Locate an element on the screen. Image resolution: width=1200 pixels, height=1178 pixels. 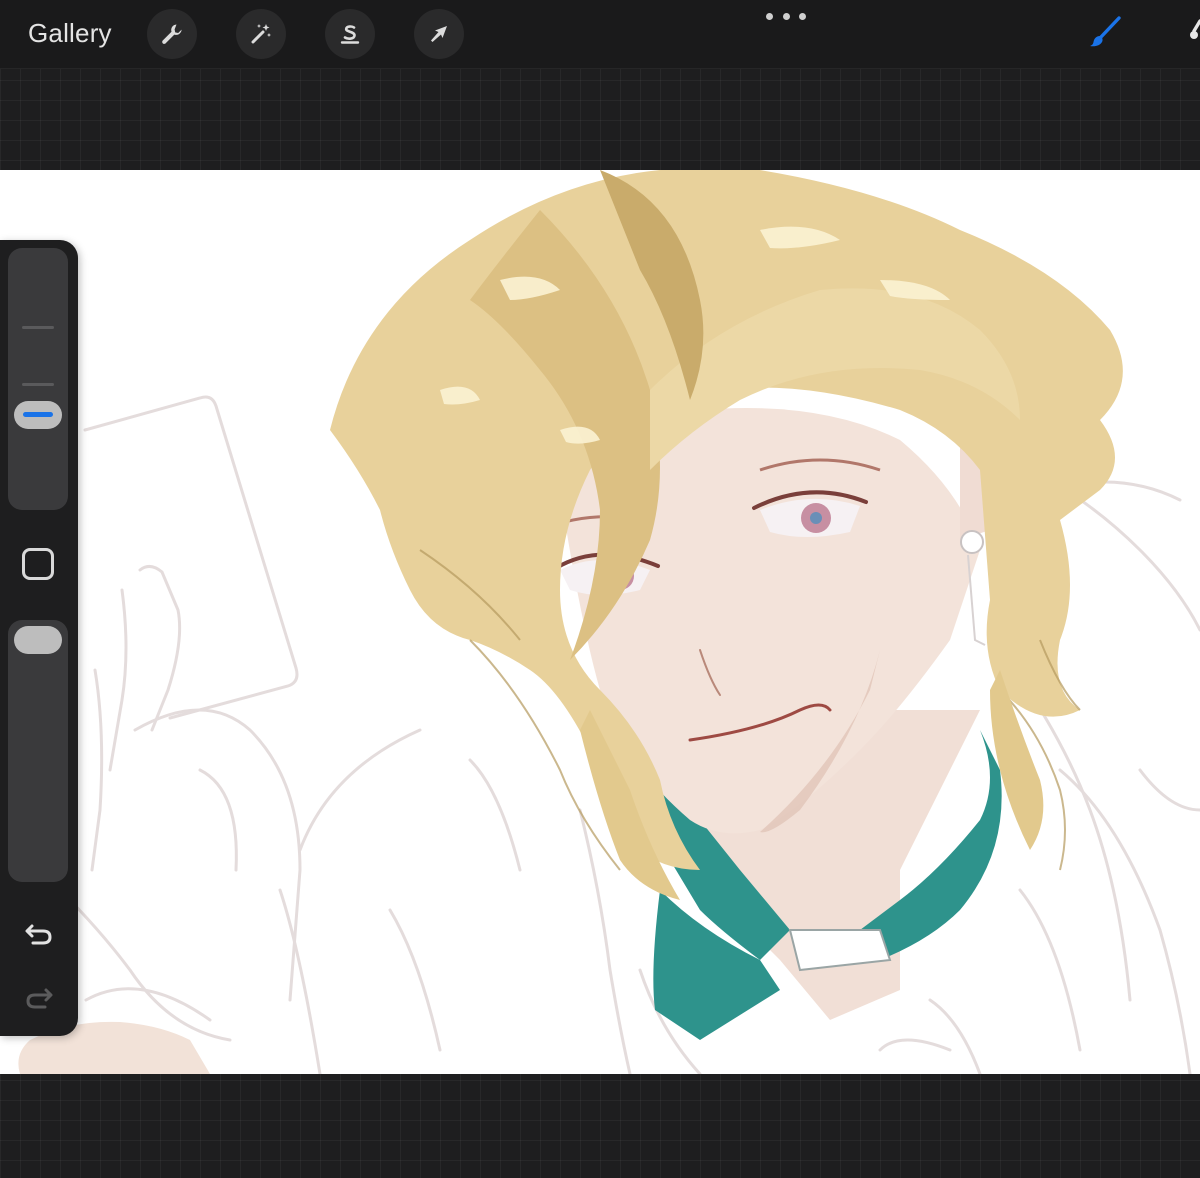
transform-button is located at coordinates (439, 34).